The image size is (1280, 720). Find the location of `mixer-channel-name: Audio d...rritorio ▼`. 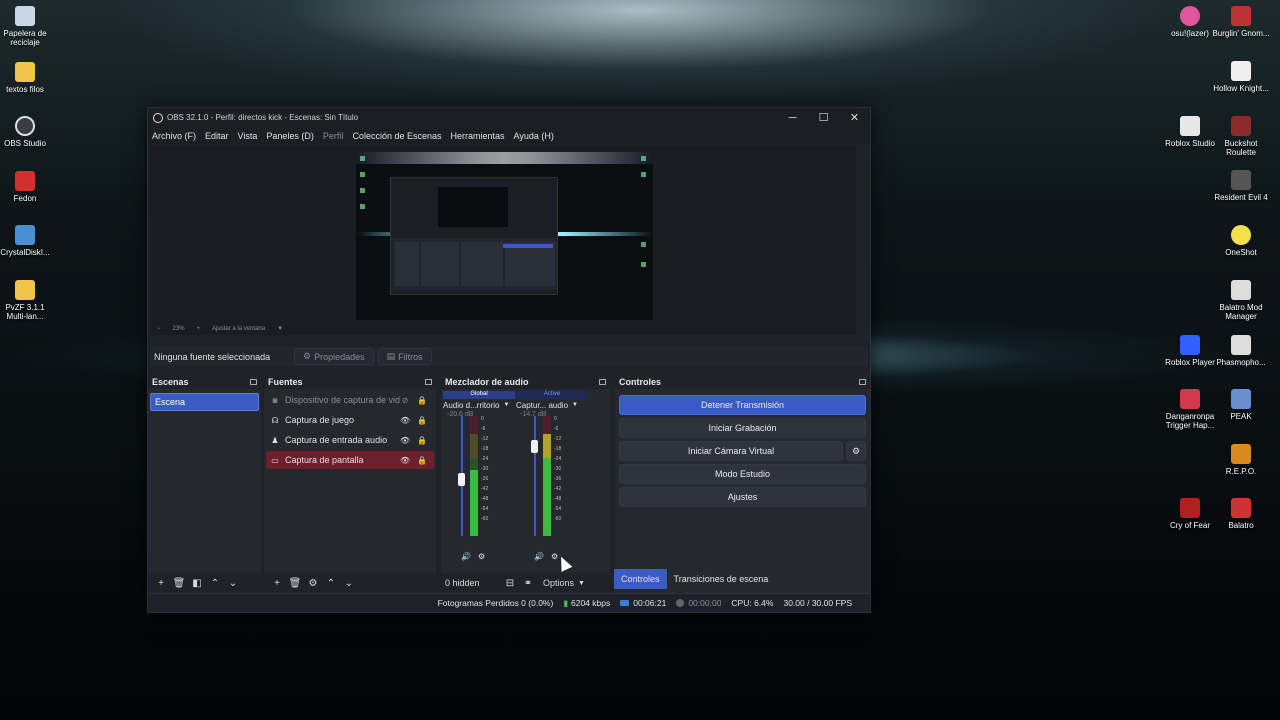

mixer-channel-name: Audio d...rritorio ▼ is located at coordinates (479, 405).